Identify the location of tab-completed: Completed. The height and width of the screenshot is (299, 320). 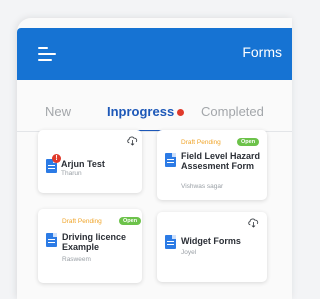
(232, 111).